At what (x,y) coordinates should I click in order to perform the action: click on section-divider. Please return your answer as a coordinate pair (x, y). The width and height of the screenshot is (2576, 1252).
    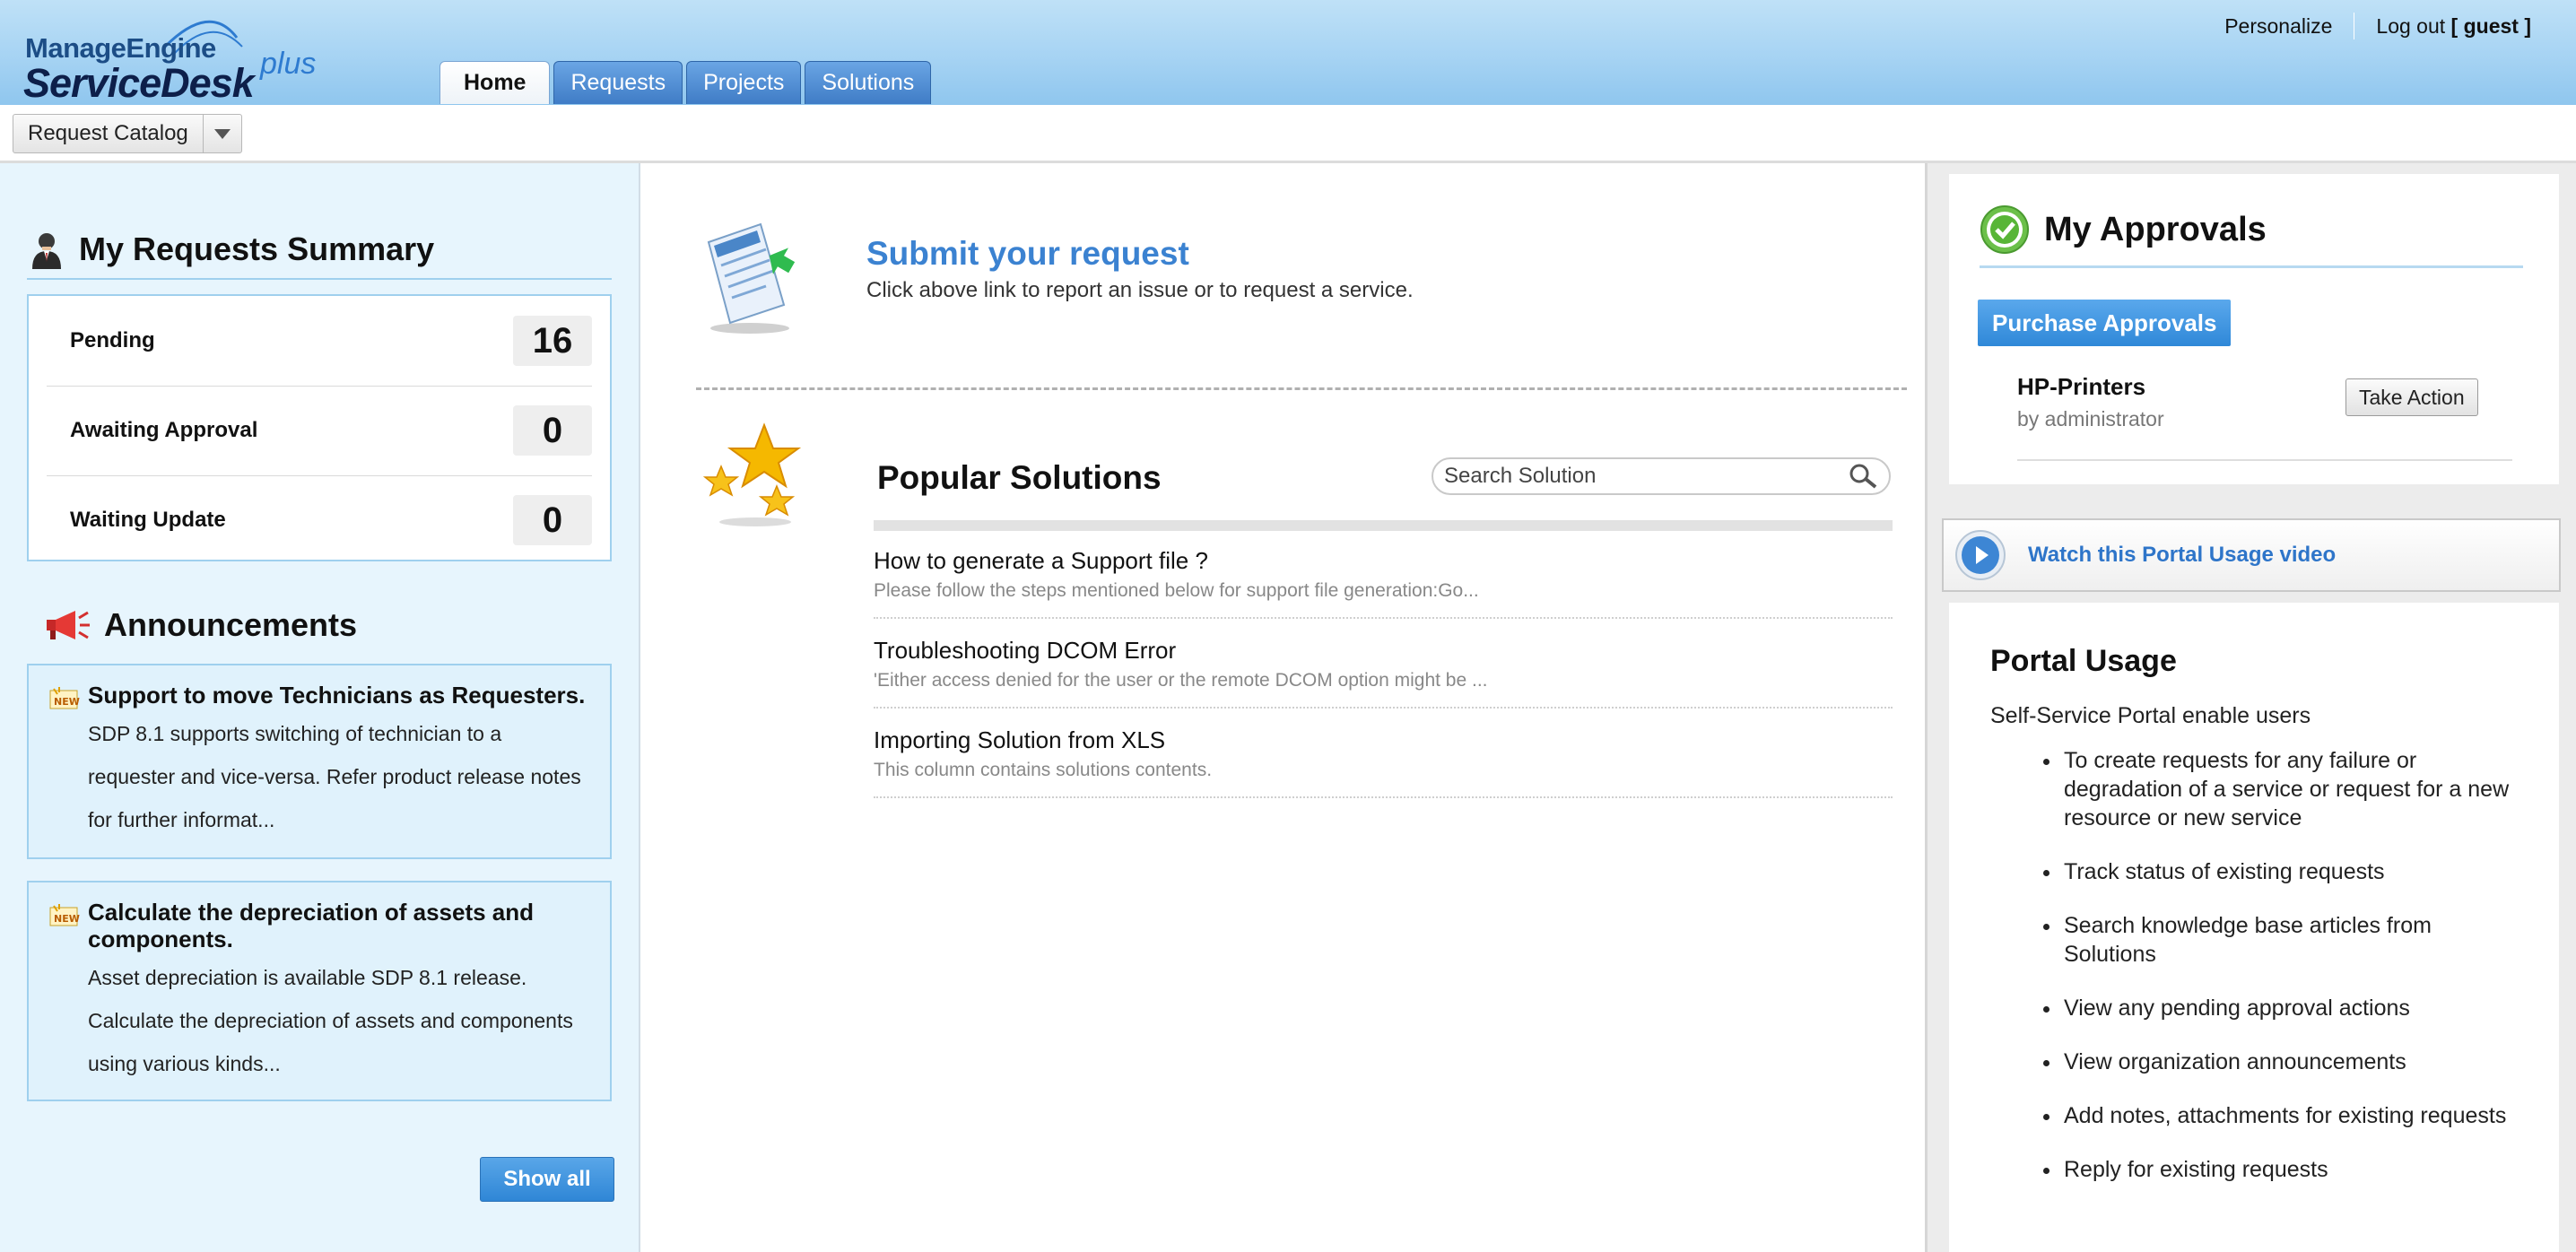
    Looking at the image, I should click on (1301, 388).